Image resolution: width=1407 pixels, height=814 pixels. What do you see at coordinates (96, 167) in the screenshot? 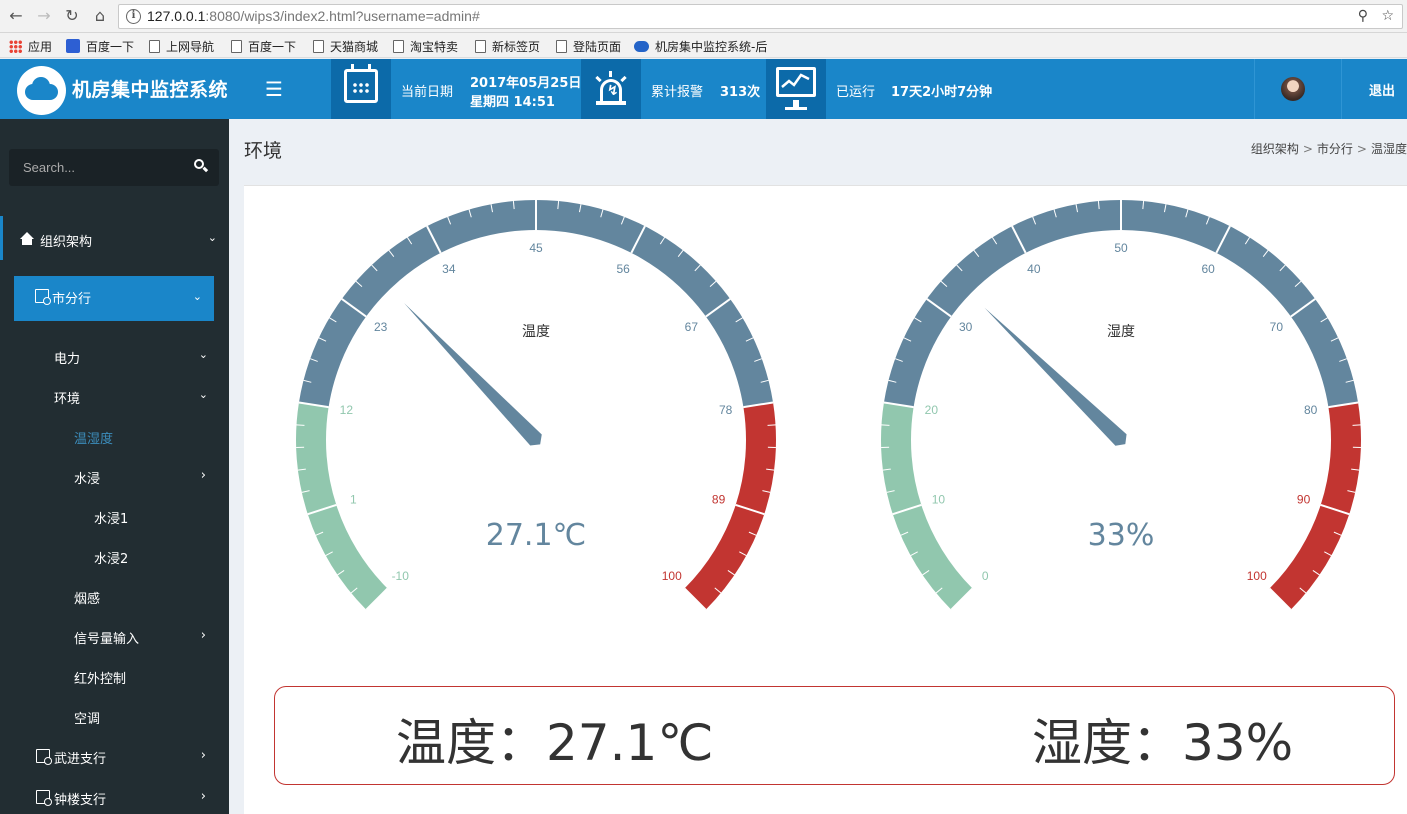
I see `search-input` at bounding box center [96, 167].